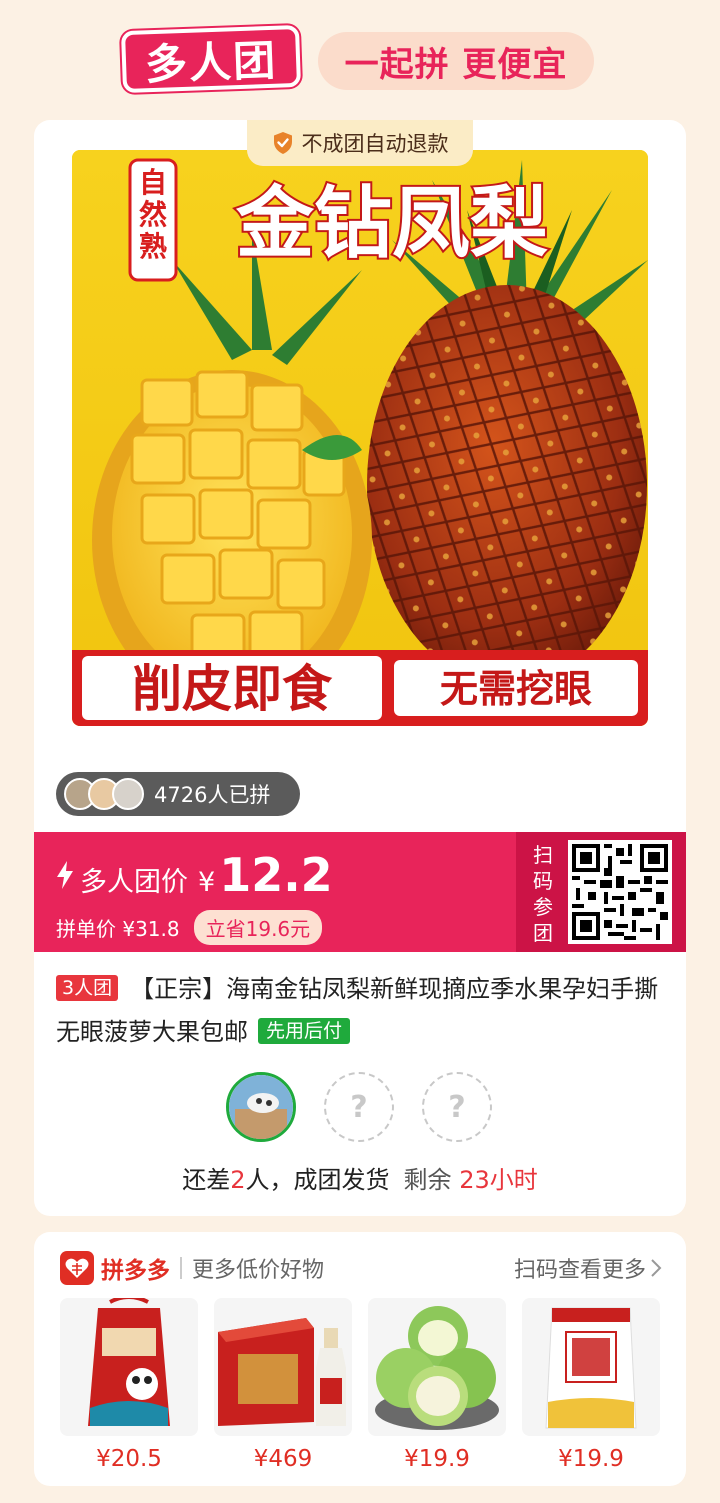 The width and height of the screenshot is (720, 1503). I want to click on joined-avatars, so click(104, 794).